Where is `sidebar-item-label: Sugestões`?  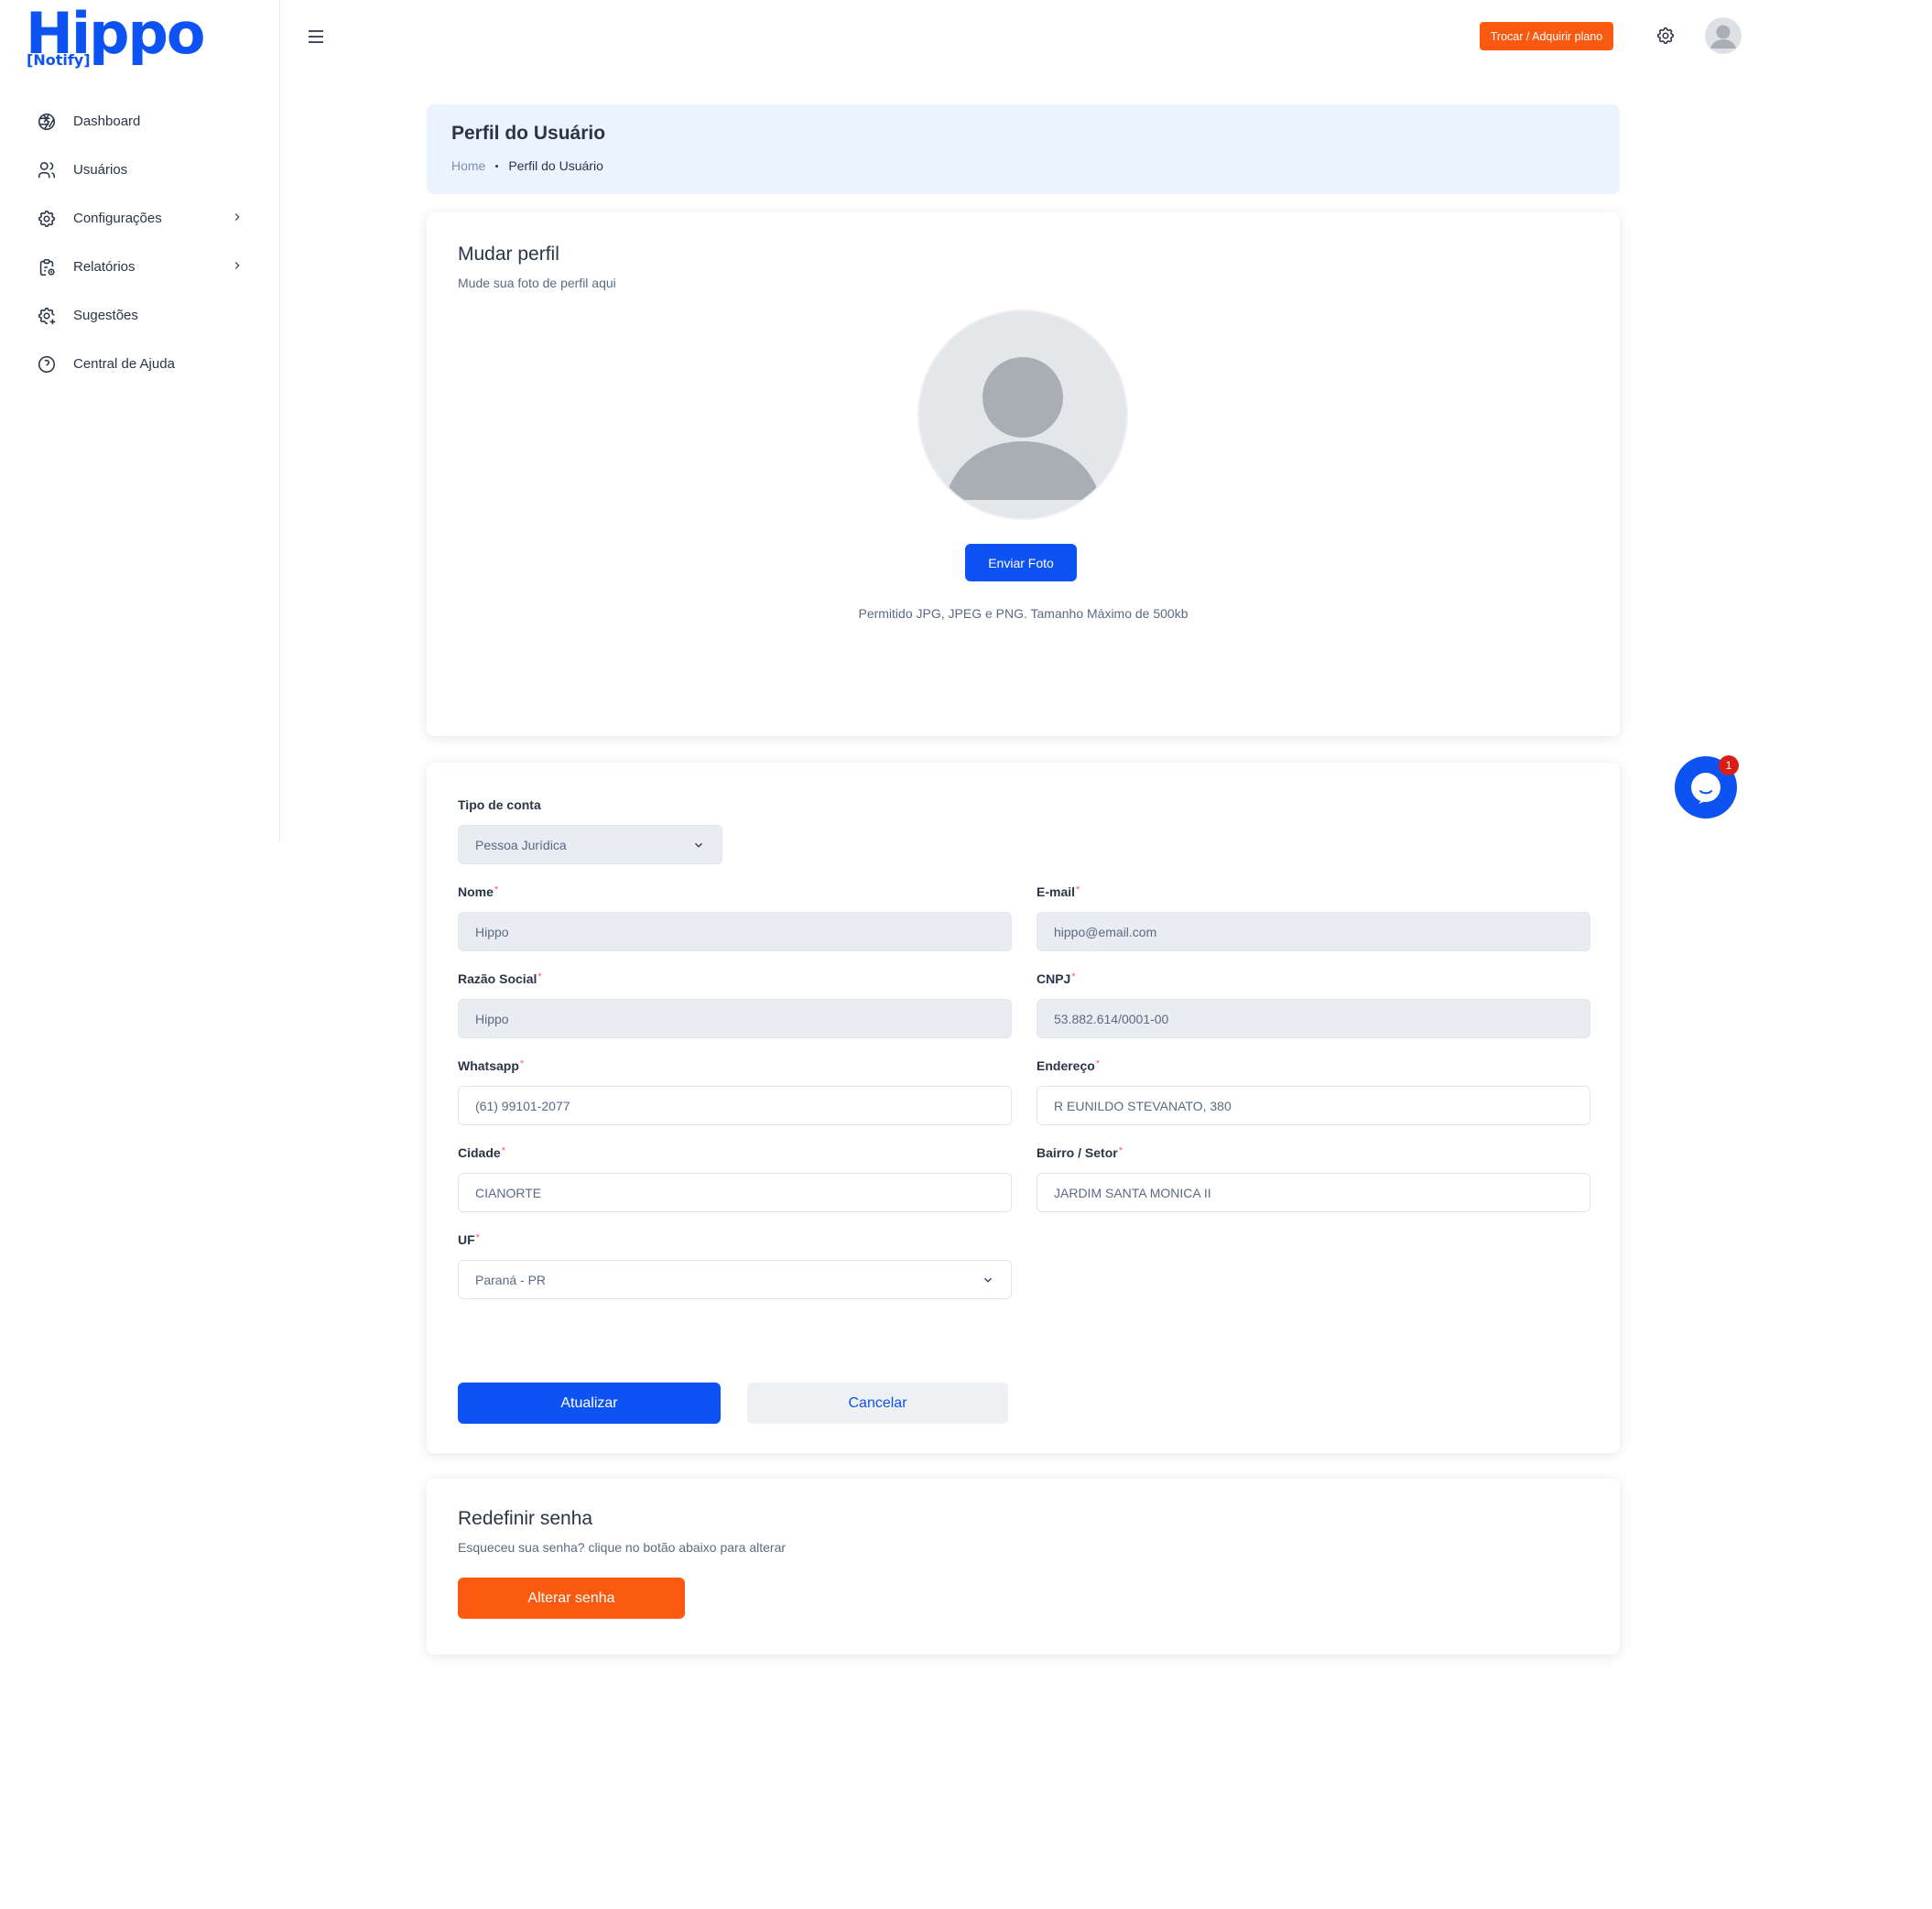 sidebar-item-label: Sugestões is located at coordinates (105, 315).